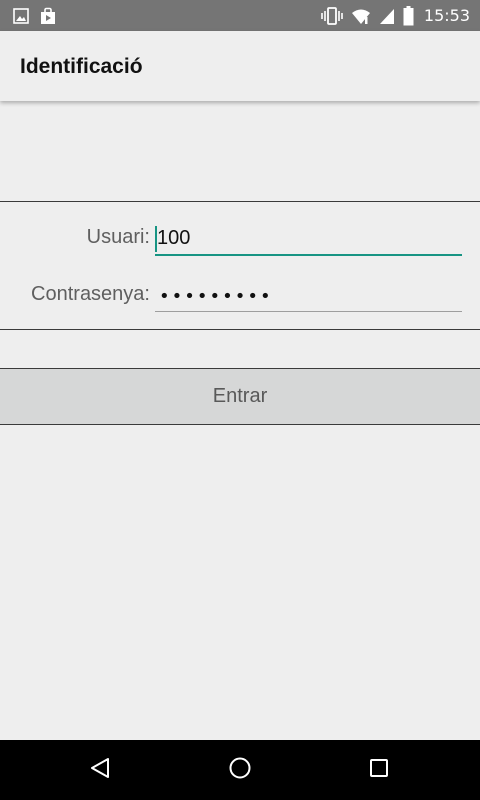  What do you see at coordinates (308, 240) in the screenshot?
I see `user-field: 100` at bounding box center [308, 240].